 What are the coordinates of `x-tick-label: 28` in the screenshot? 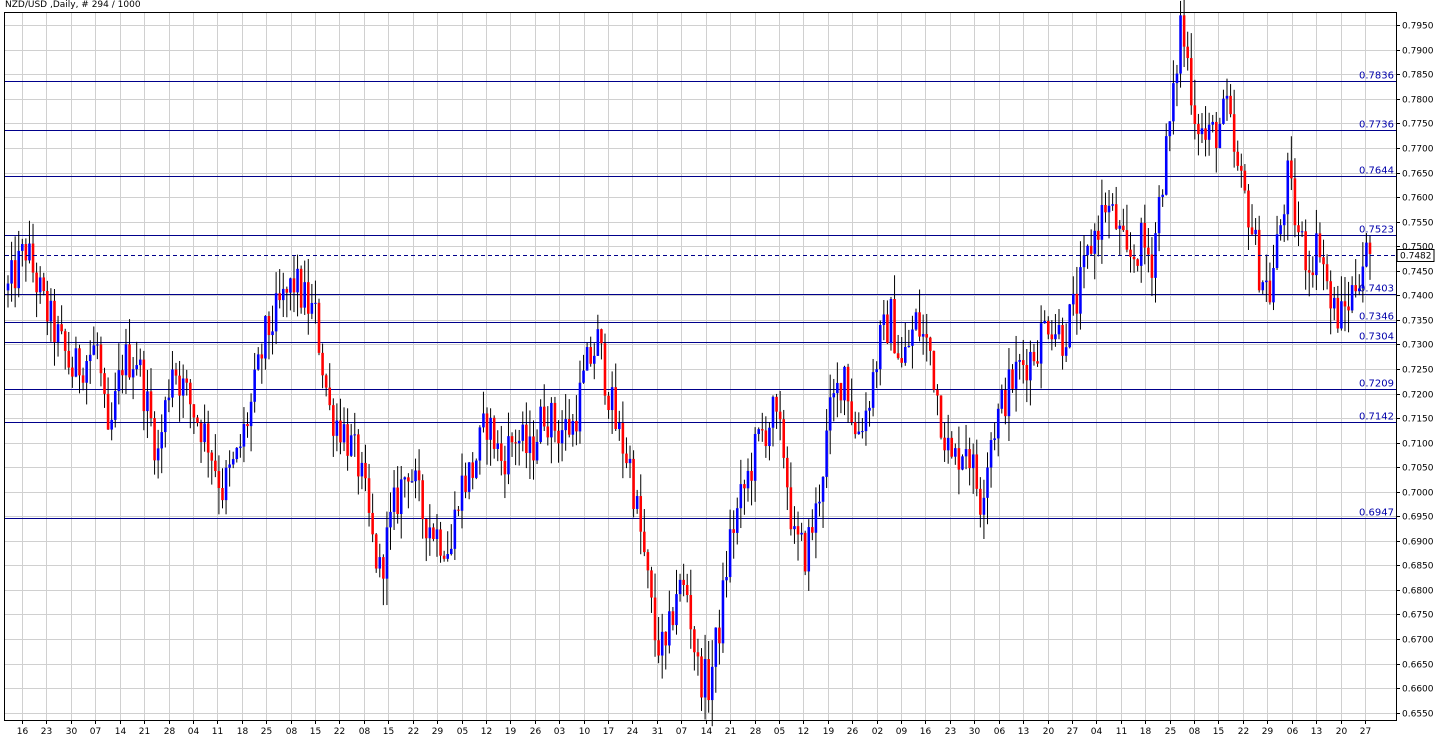 It's located at (756, 732).